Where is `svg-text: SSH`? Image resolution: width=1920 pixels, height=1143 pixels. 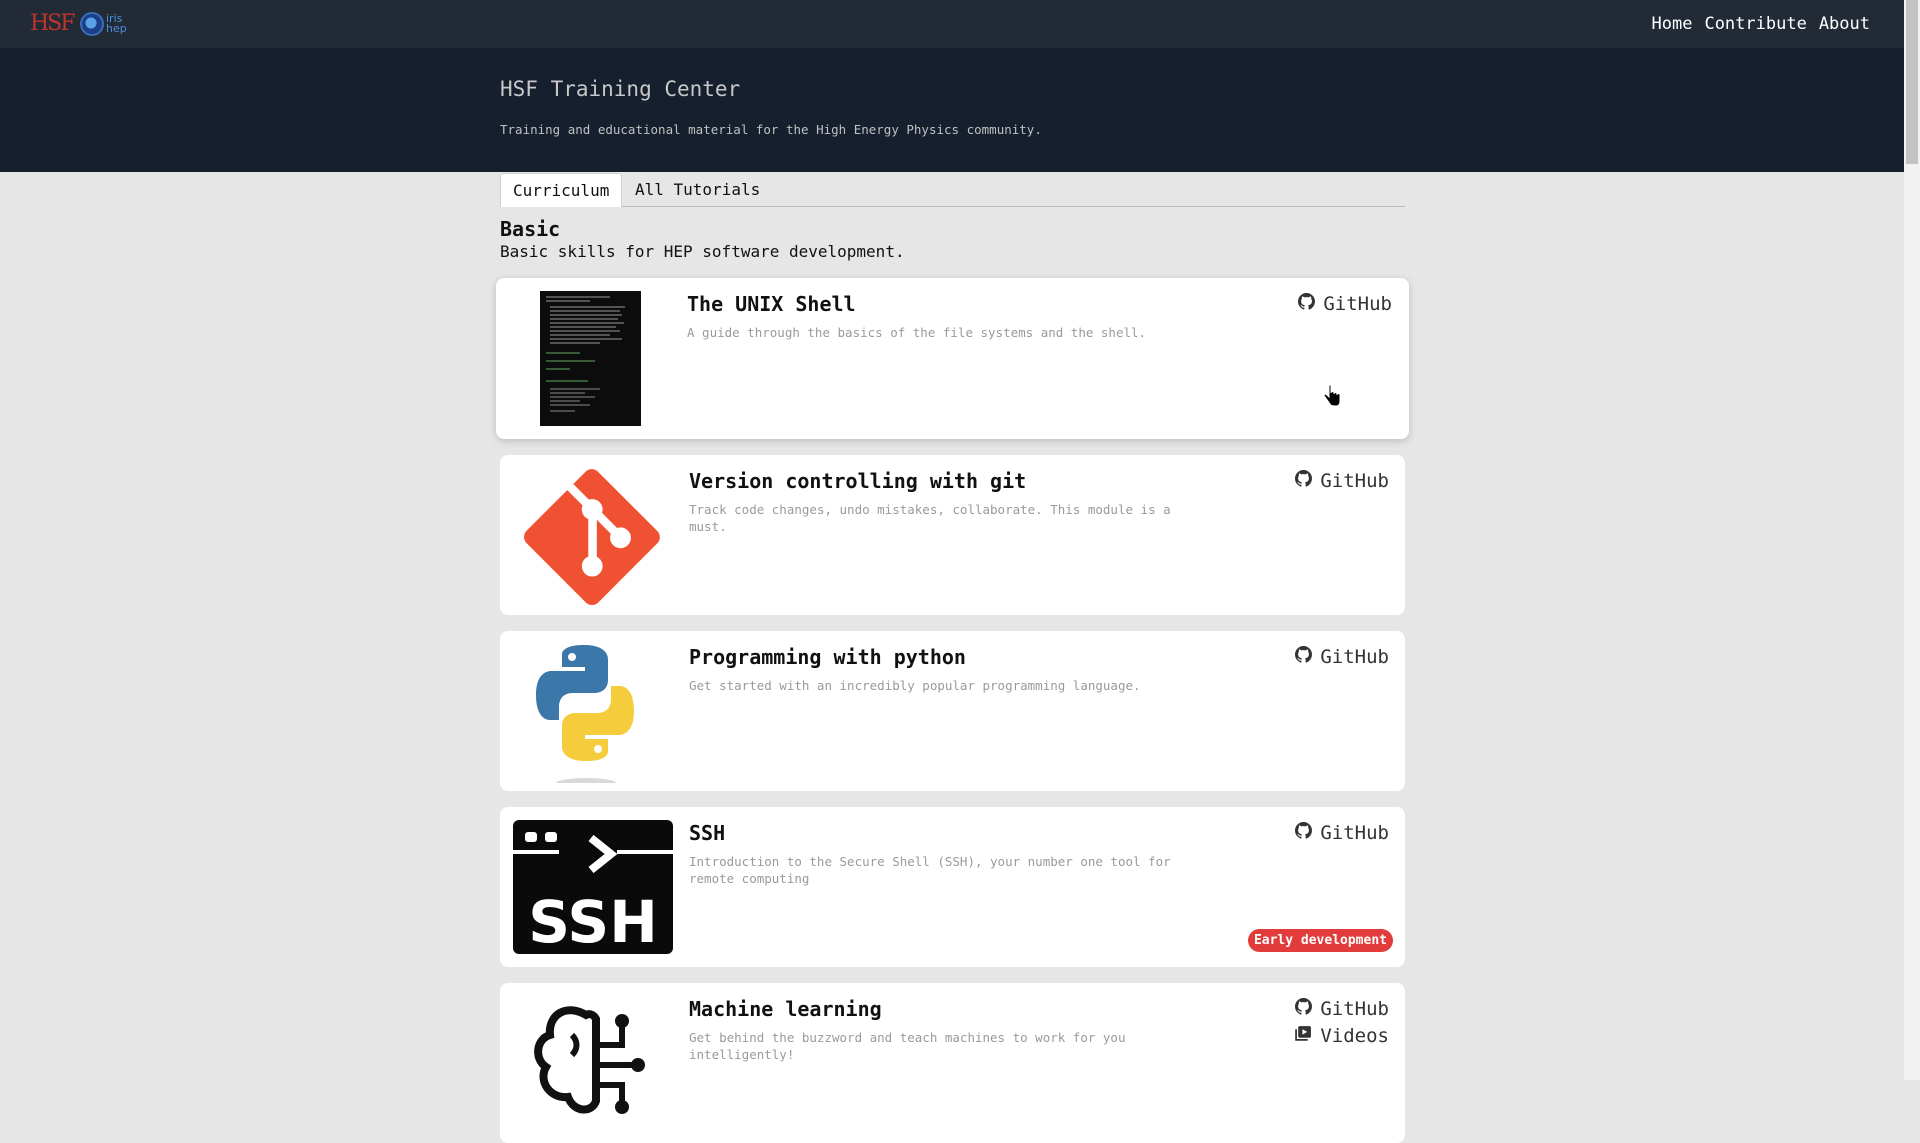 svg-text: SSH is located at coordinates (592, 921).